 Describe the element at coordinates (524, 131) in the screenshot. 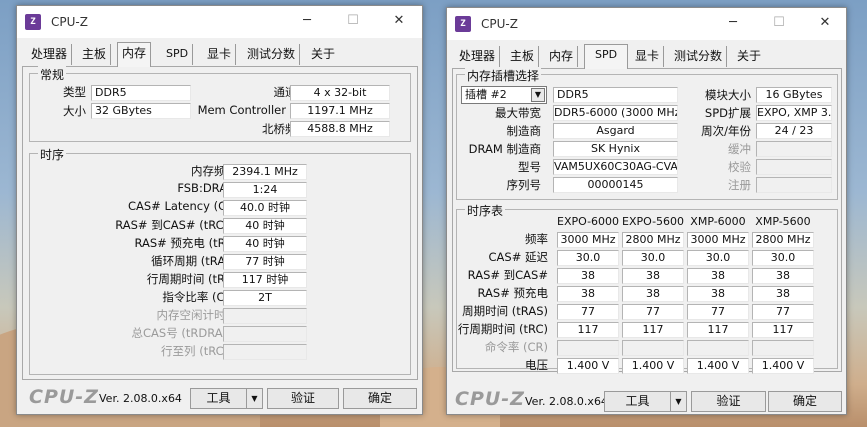

I see `manufacturer-label: 制造商` at that location.